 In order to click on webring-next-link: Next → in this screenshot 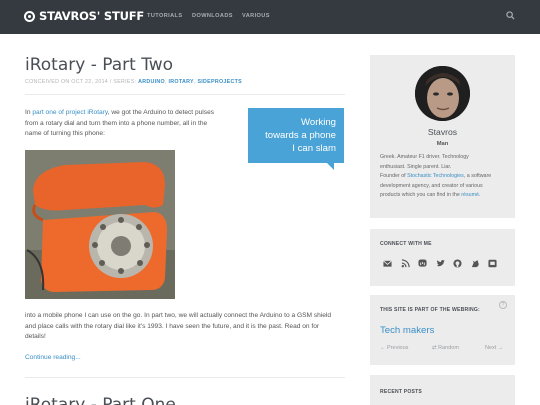, I will do `click(494, 348)`.